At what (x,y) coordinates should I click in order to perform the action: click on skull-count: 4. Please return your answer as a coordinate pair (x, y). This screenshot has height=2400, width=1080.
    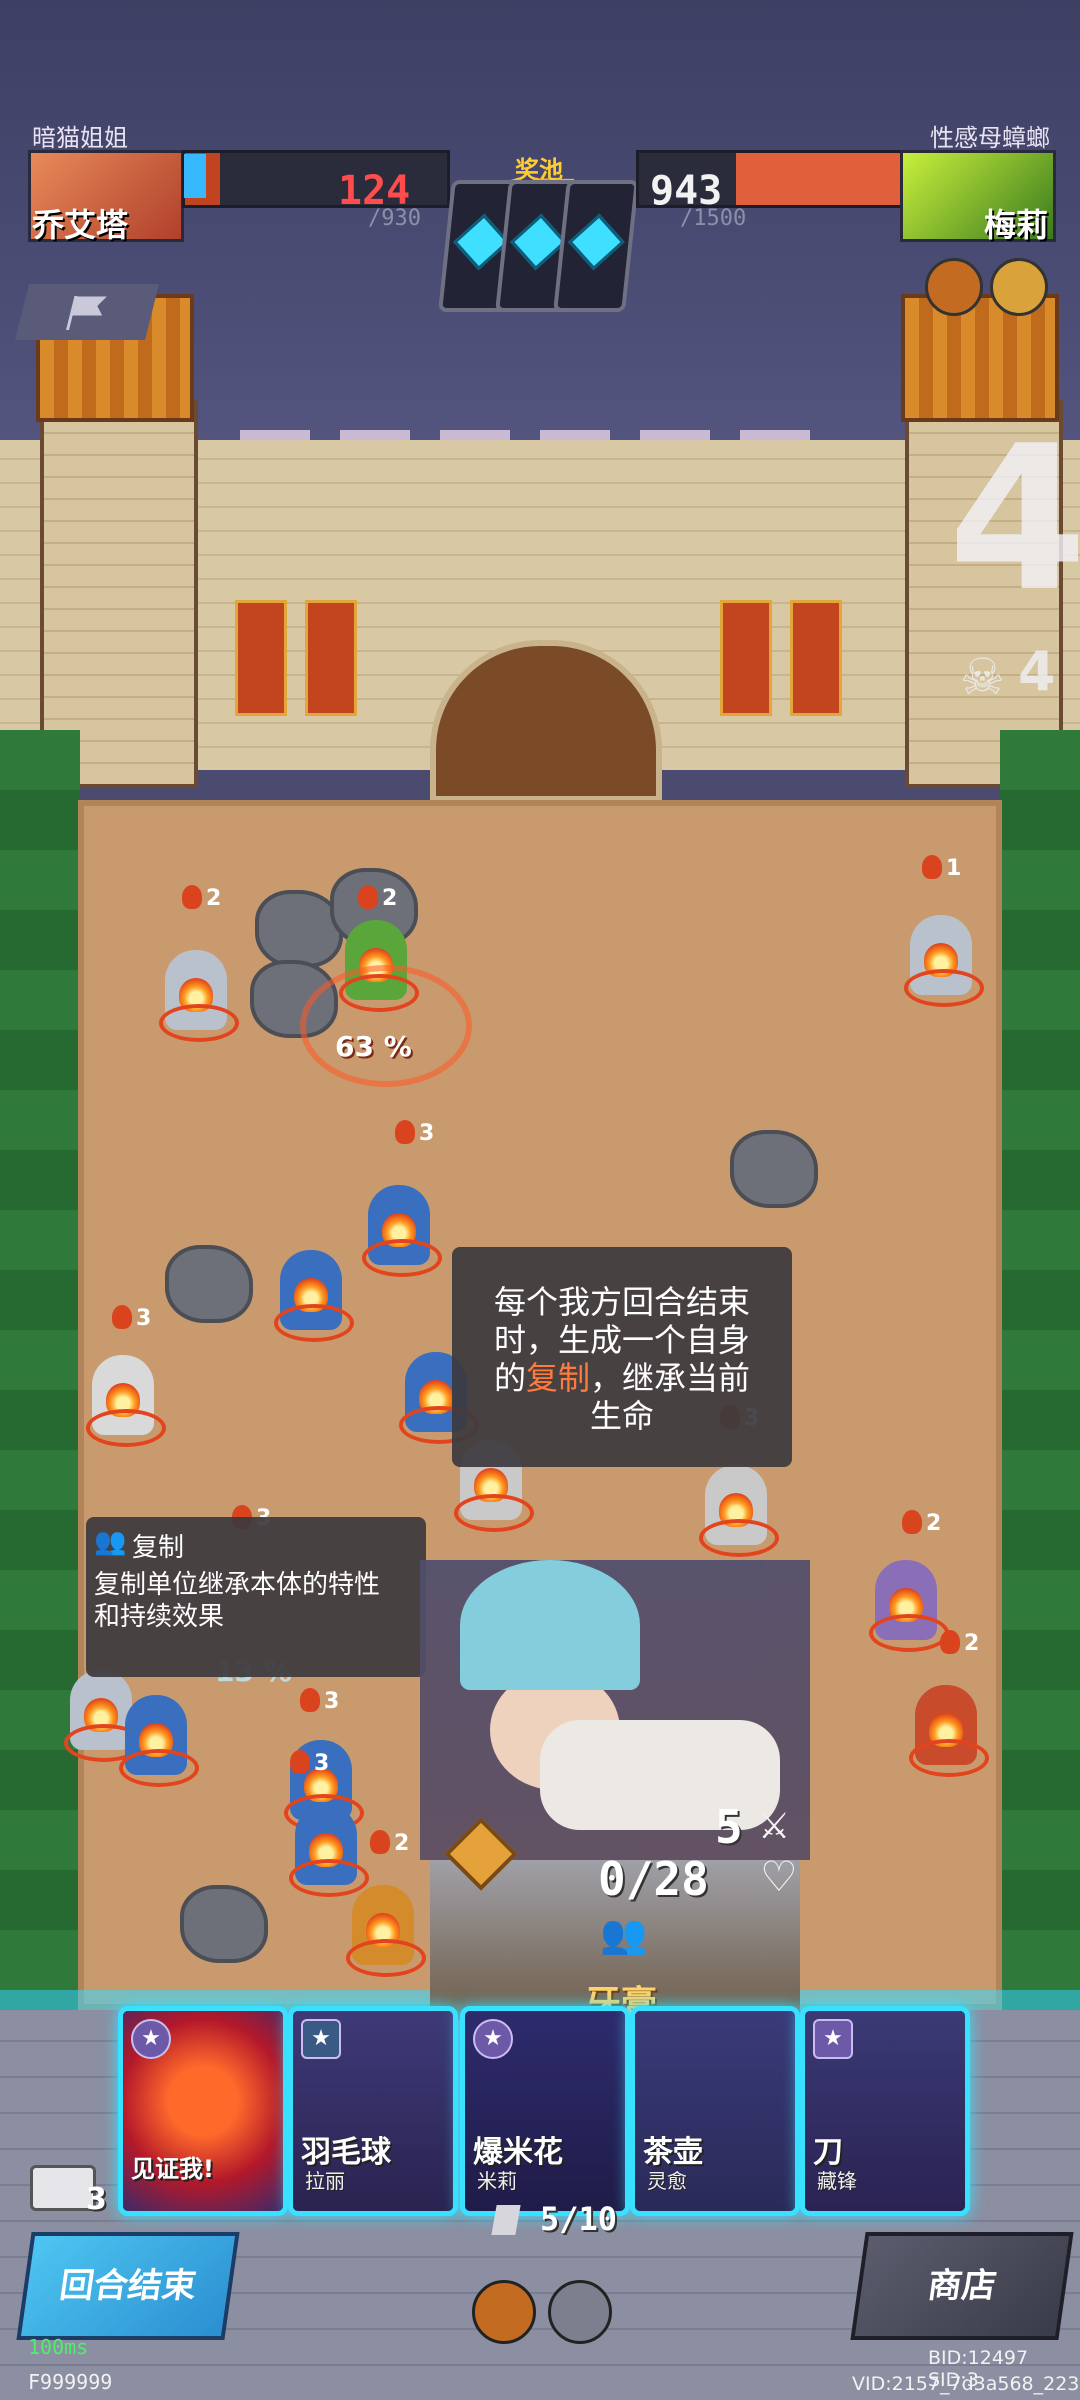
    Looking at the image, I should click on (1037, 671).